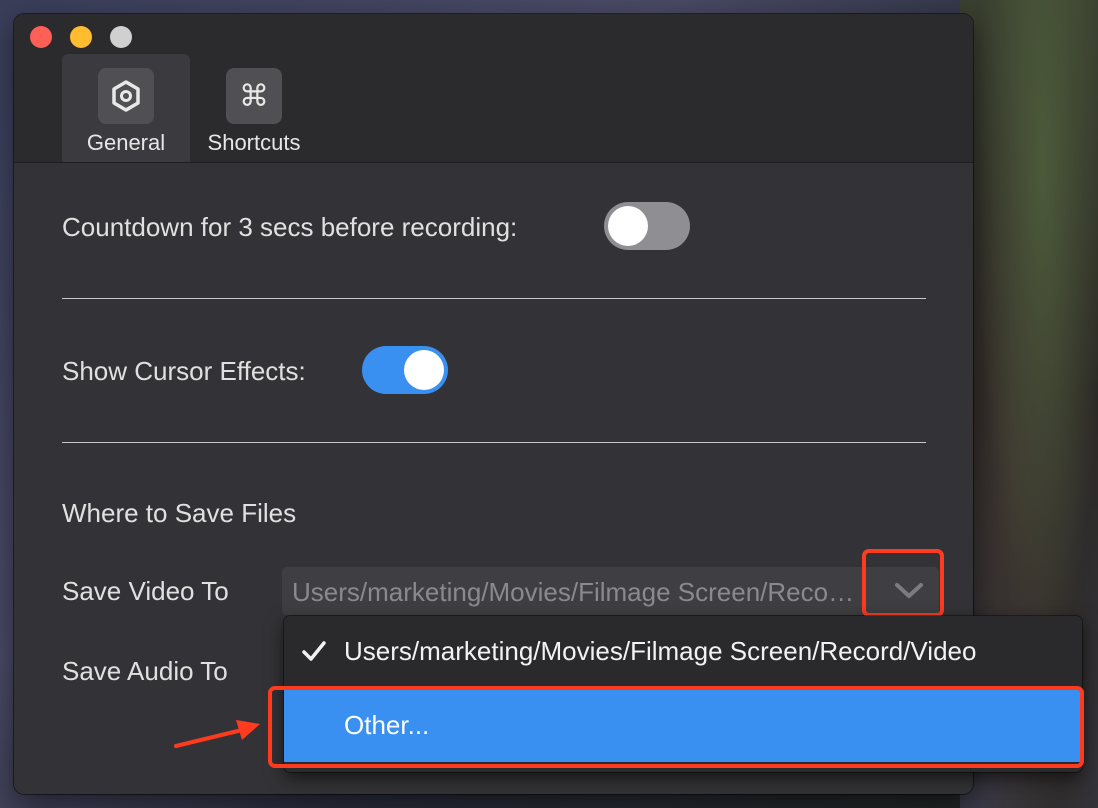  I want to click on tab-general: General, so click(126, 108).